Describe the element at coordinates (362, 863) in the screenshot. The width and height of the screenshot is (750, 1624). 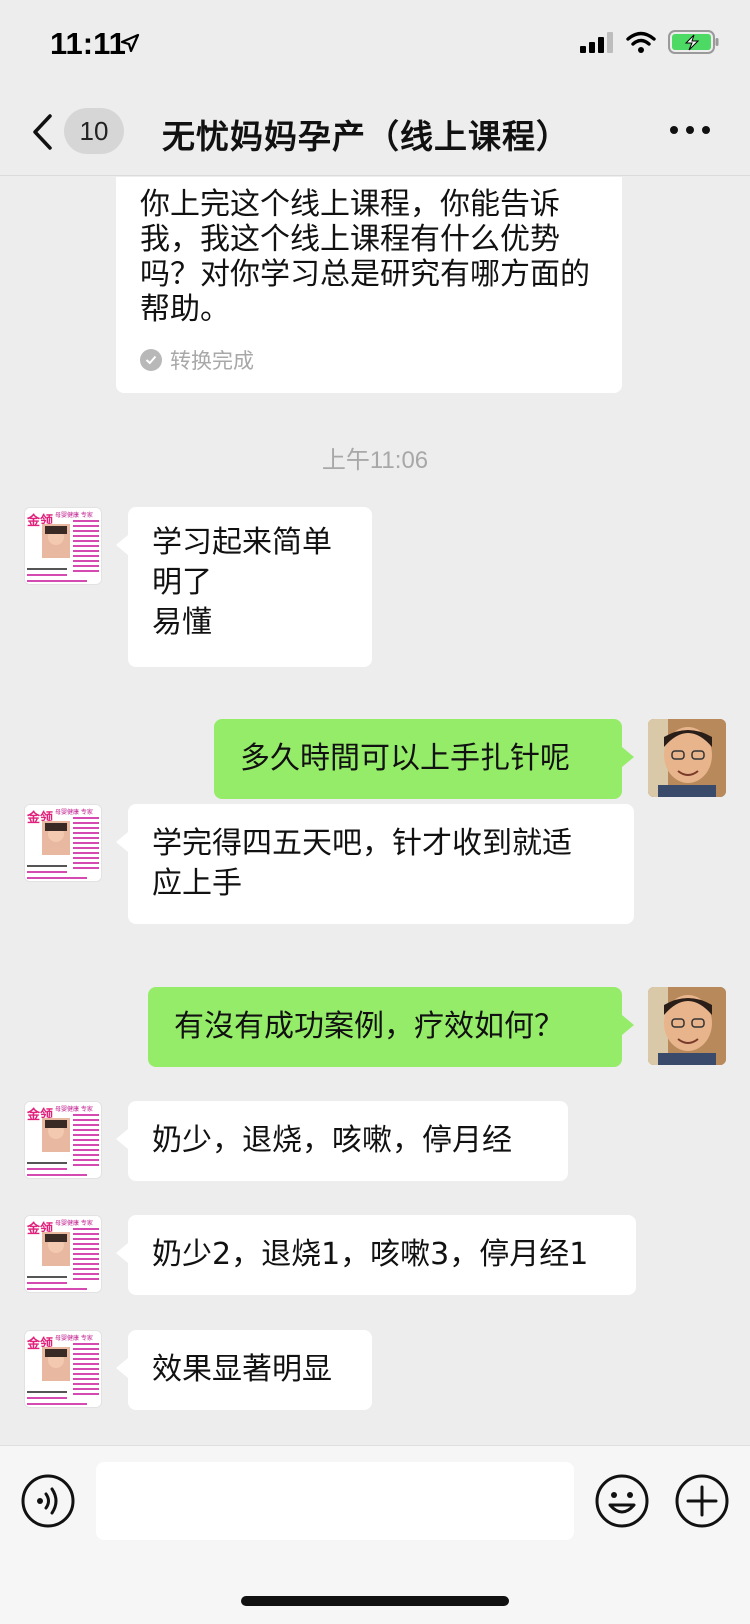
I see `message-text: 学完得四五天吧，针才收到就适 应上手` at that location.